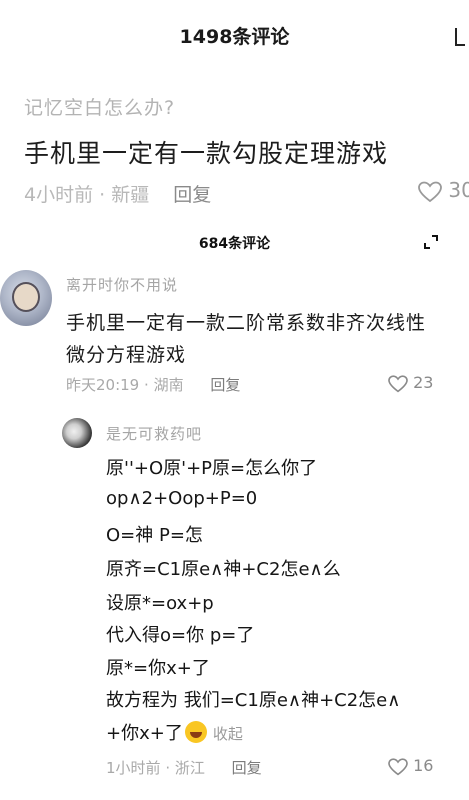 The width and height of the screenshot is (469, 800). Describe the element at coordinates (154, 433) in the screenshot. I see `username: 是无可救药吧` at that location.